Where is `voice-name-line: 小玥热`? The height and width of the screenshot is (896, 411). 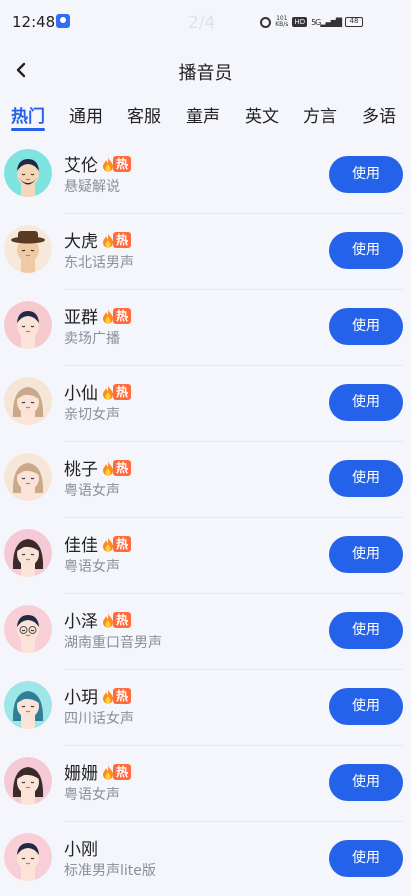 voice-name-line: 小玥热 is located at coordinates (98, 695).